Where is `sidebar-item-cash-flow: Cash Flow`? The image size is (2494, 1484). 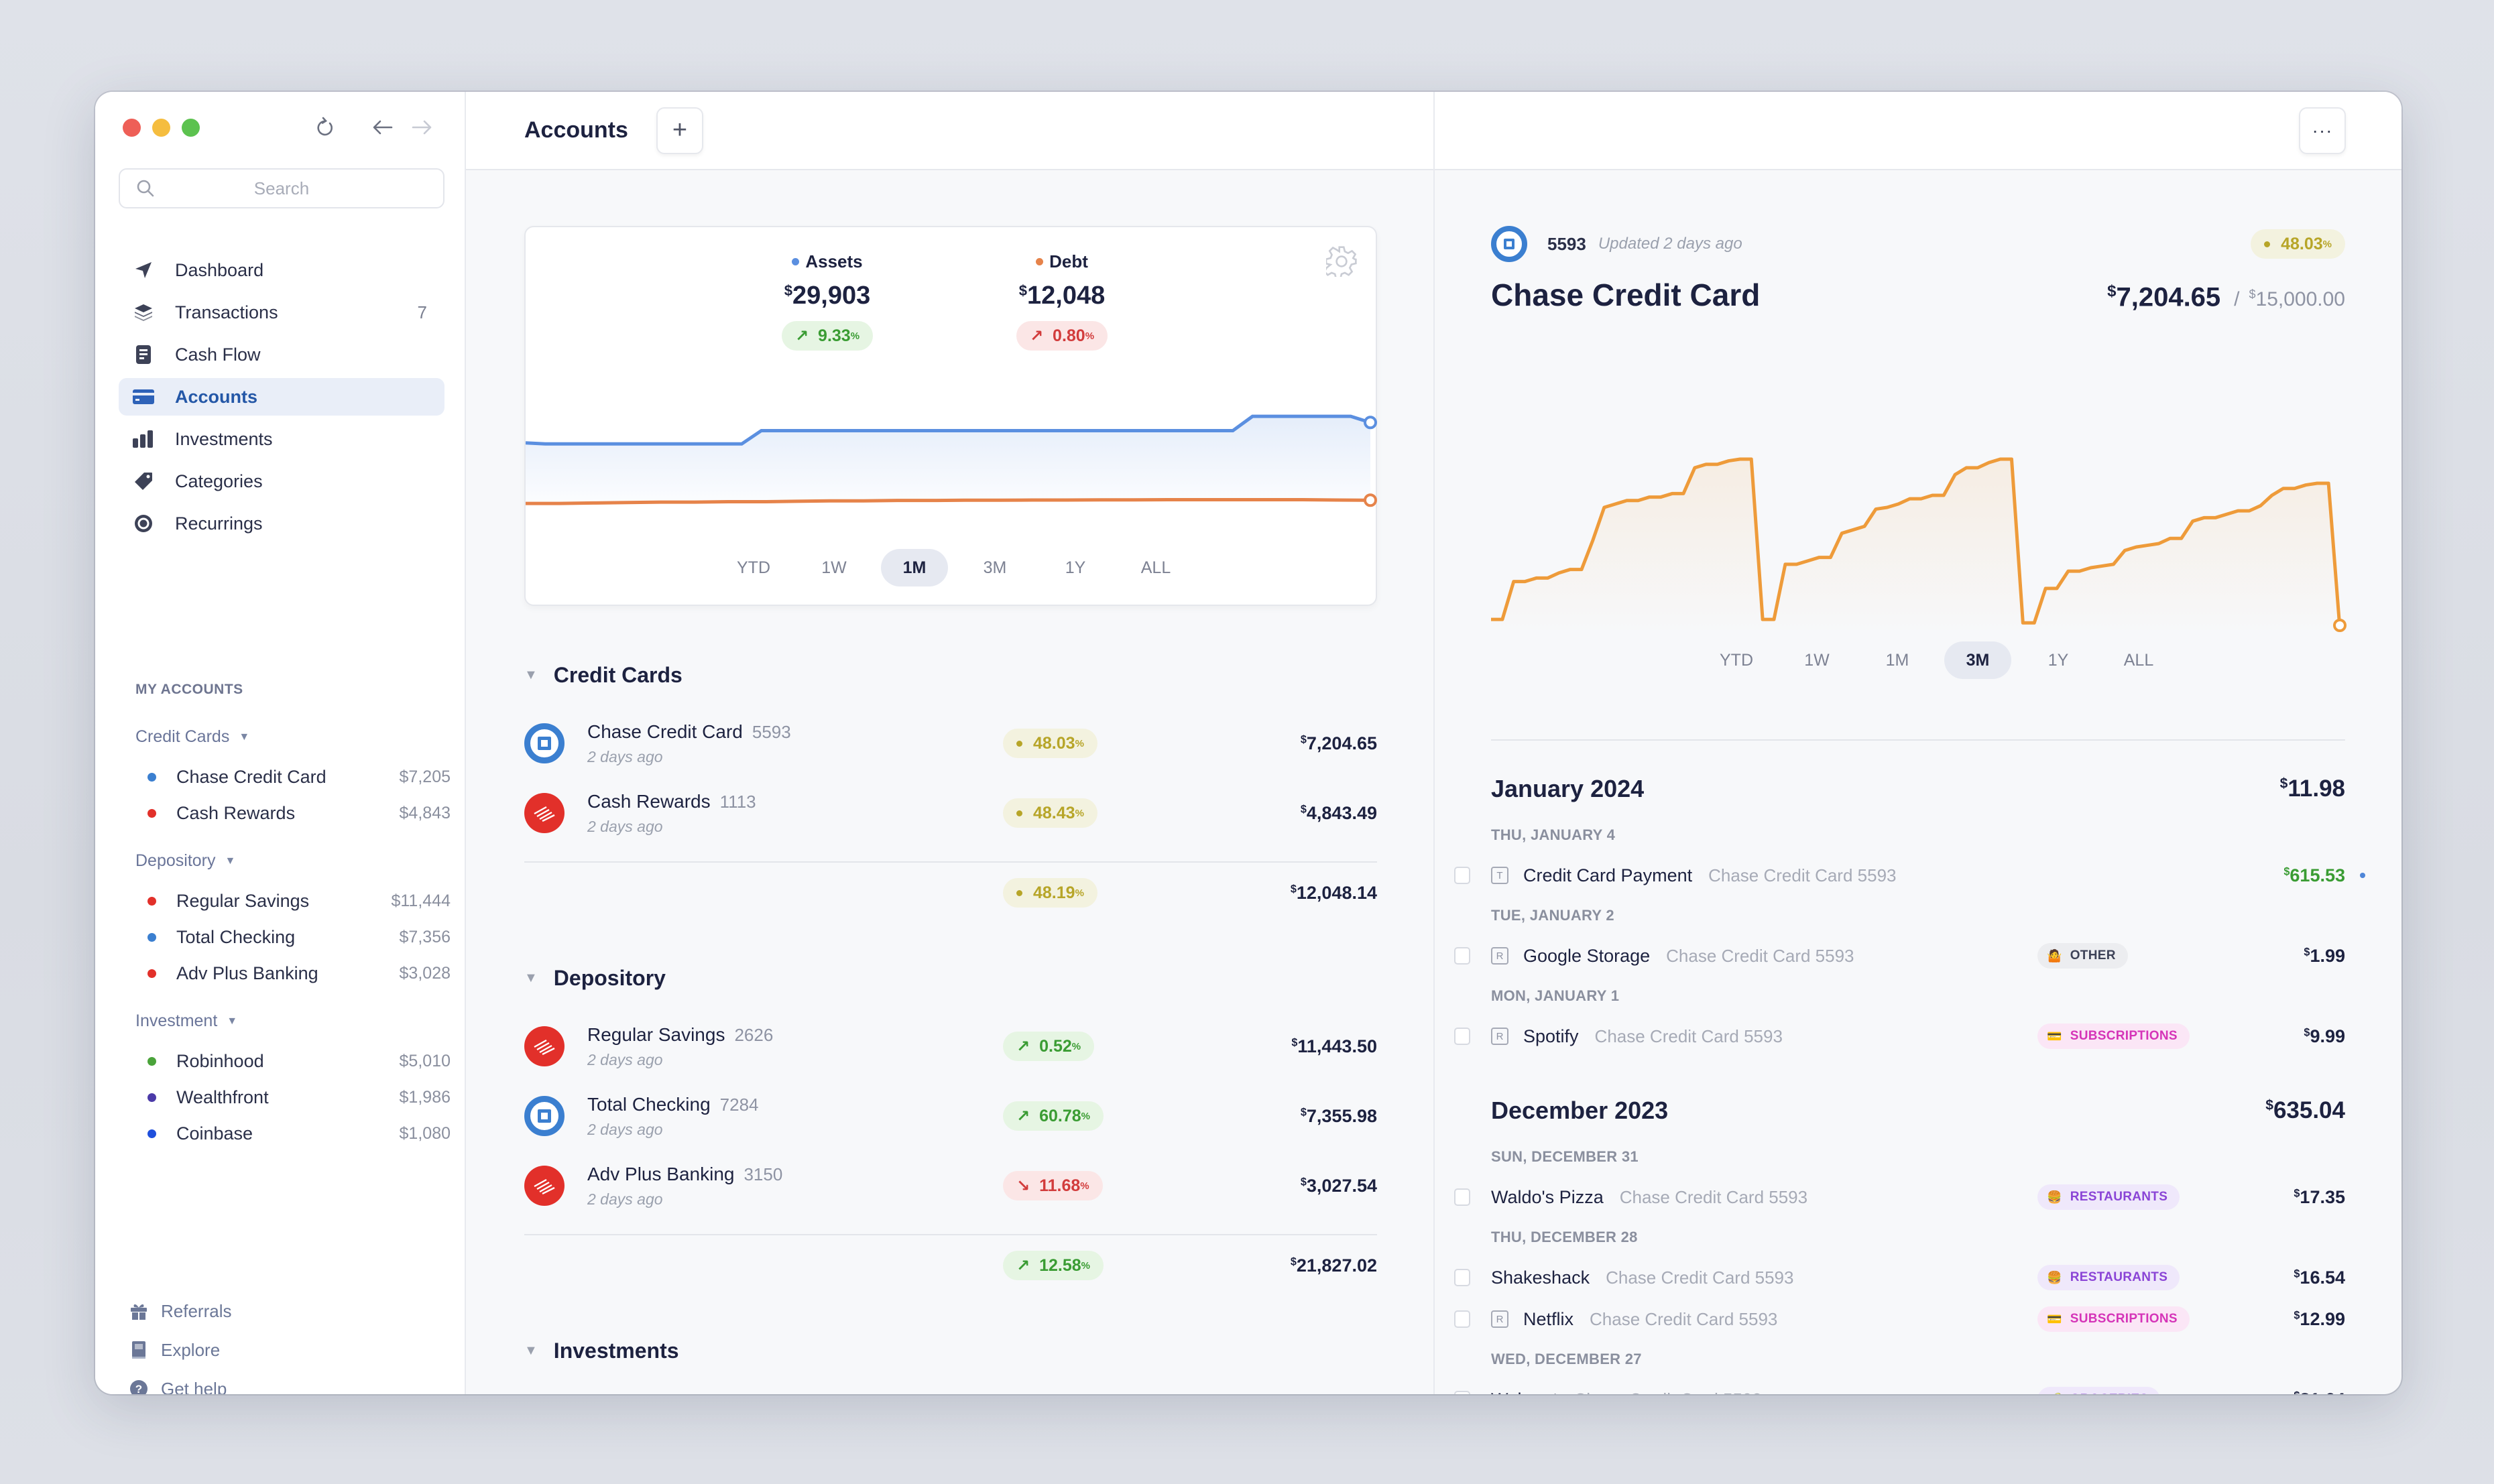 sidebar-item-cash-flow: Cash Flow is located at coordinates (281, 354).